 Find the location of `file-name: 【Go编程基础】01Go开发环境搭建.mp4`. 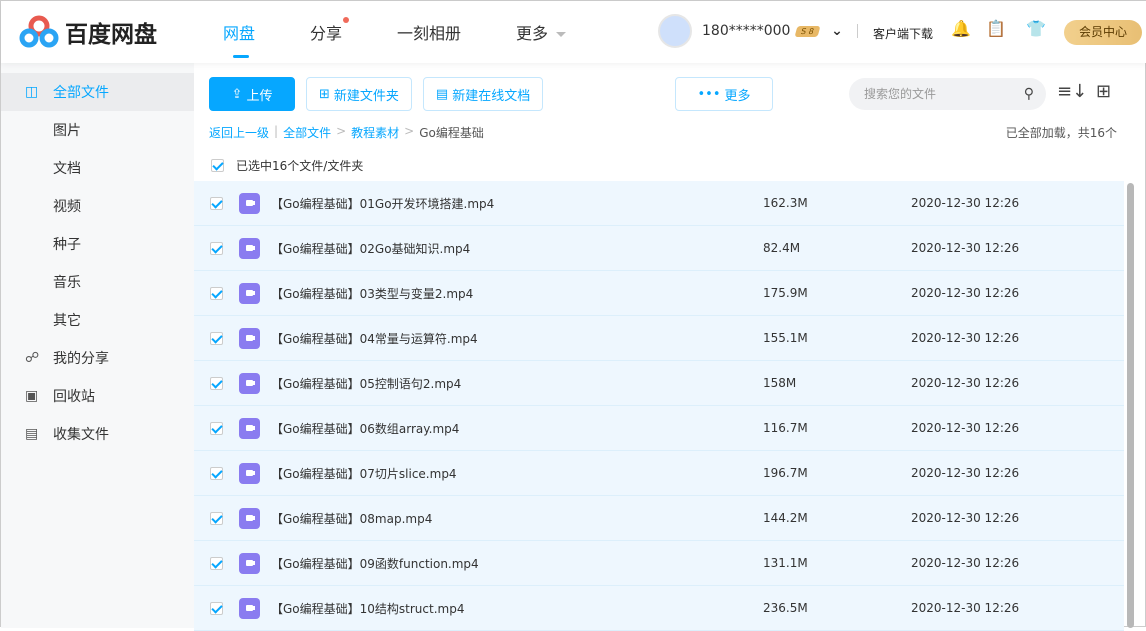

file-name: 【Go编程基础】01Go开发环境搭建.mp4 is located at coordinates (382, 203).